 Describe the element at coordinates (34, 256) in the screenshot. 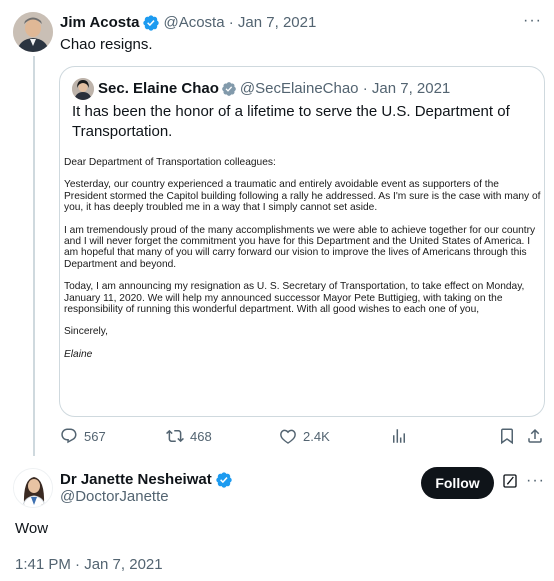

I see `thread-connector-line` at that location.